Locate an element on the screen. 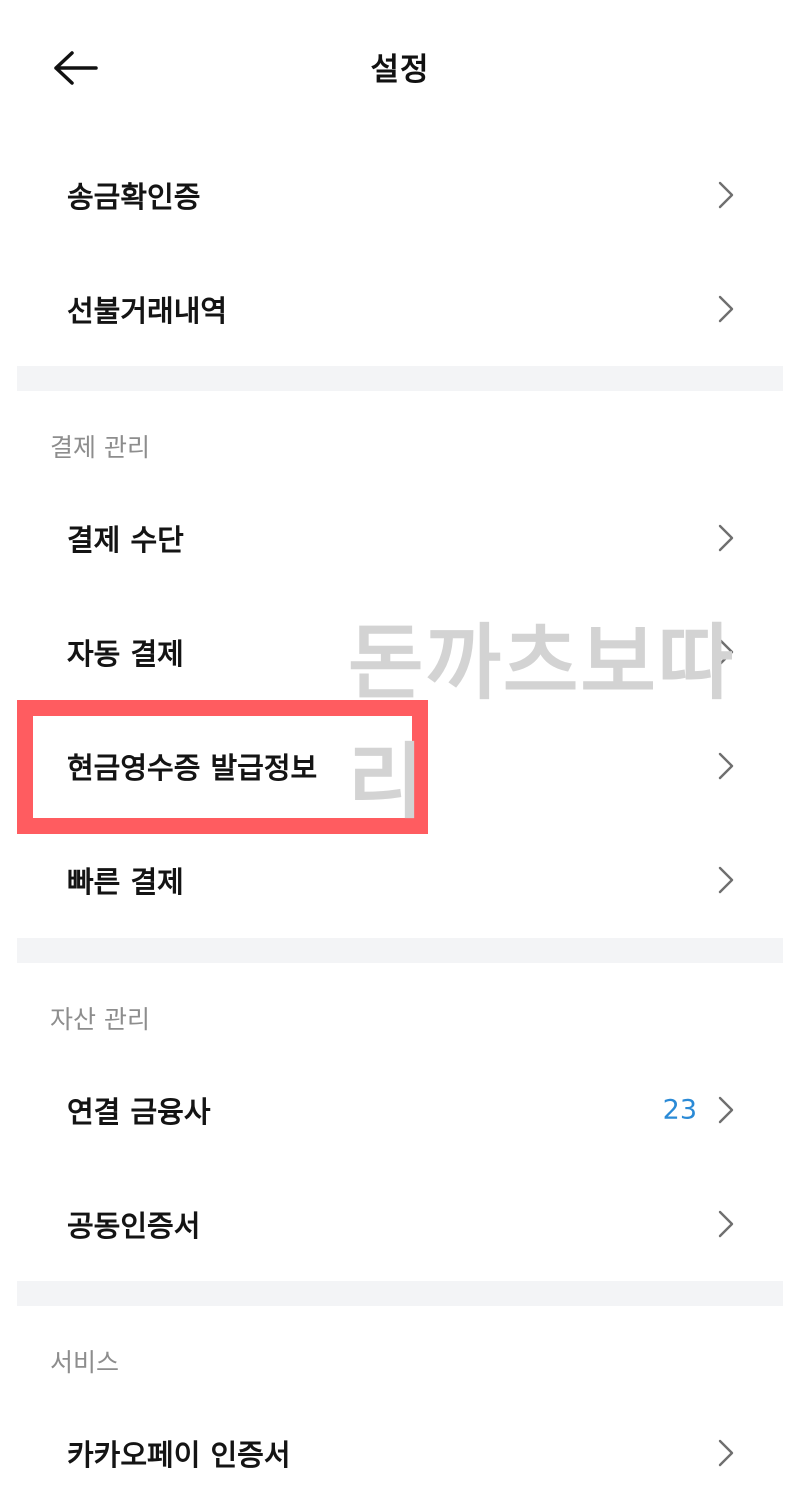  menu-item-label: 카카오페이 인증서 is located at coordinates (179, 1455).